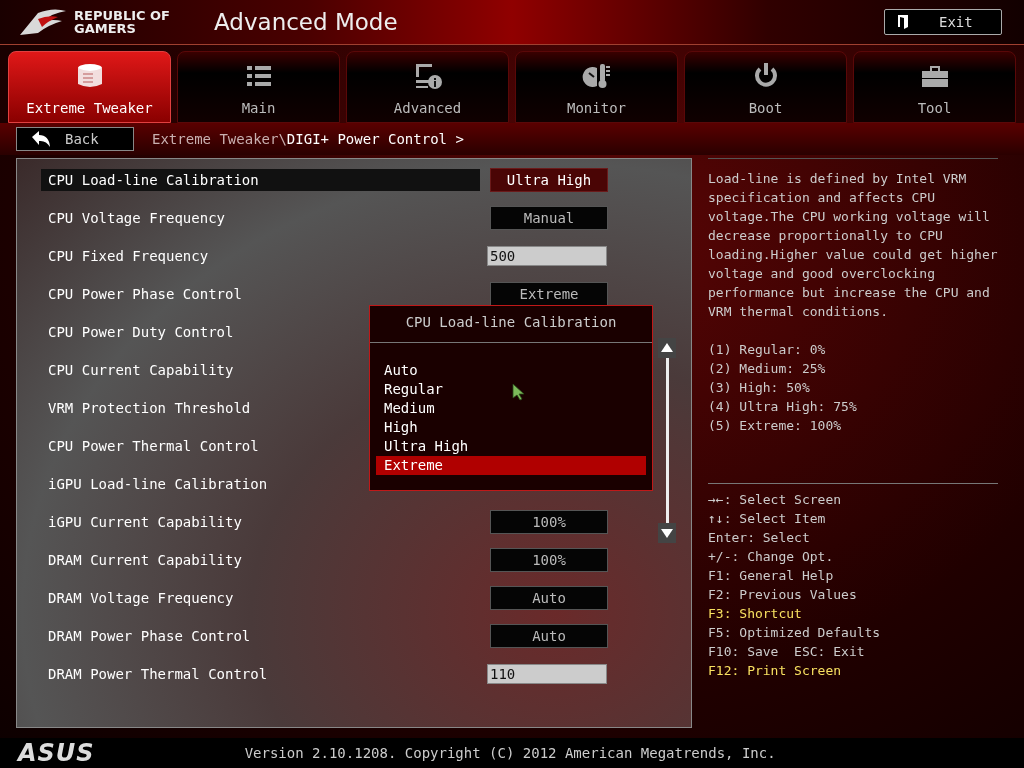 The image size is (1024, 768). I want to click on setting-label: CPU Load-line Calibration, so click(260, 180).